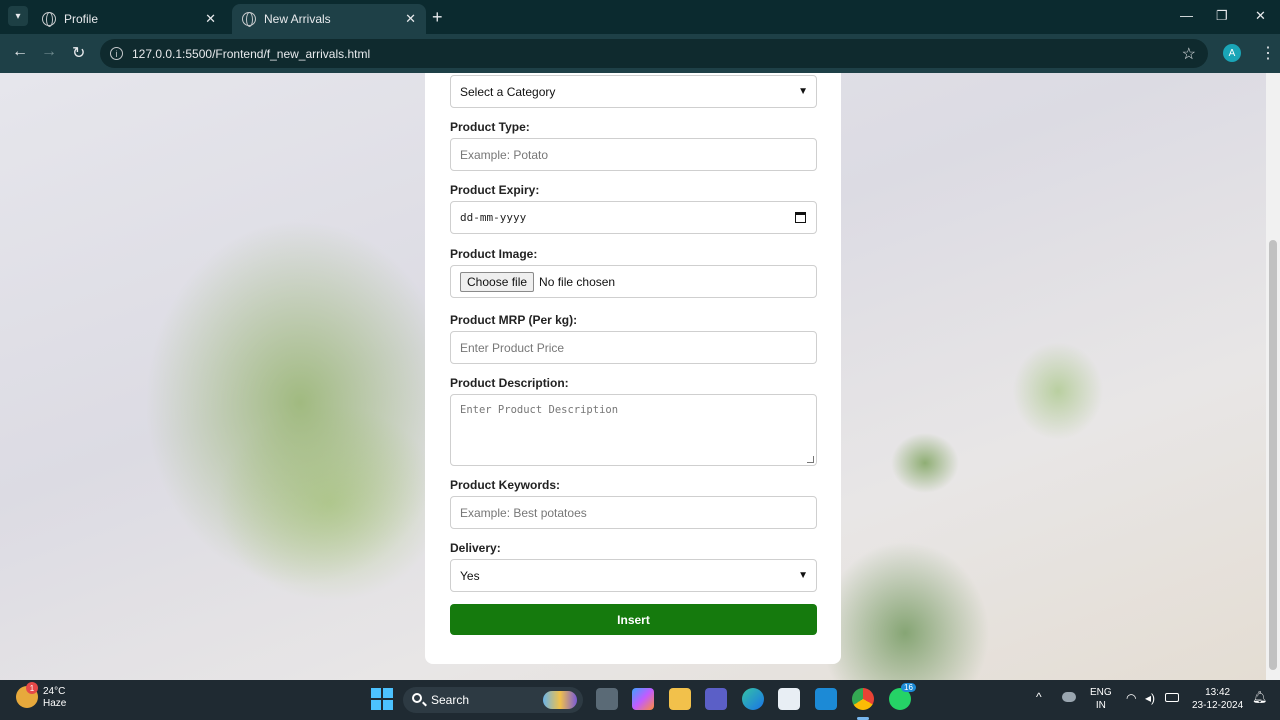 This screenshot has height=720, width=1280. I want to click on tab-label: New Arrivals, so click(297, 19).